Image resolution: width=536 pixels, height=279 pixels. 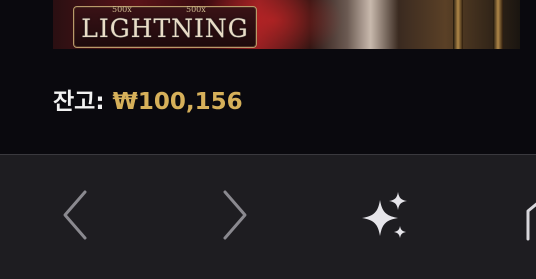 I want to click on balance-display: 잔고: ₩100,156, so click(x=148, y=102).